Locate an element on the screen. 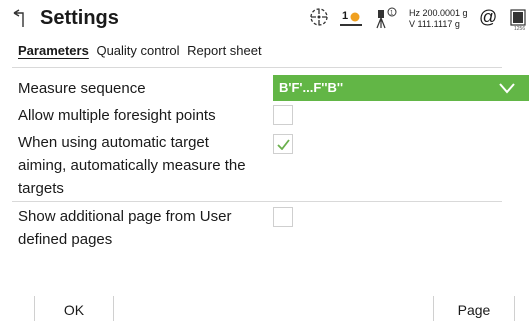 The height and width of the screenshot is (321, 529). allow-multiple-foresight-label: Allow multiple foresight points is located at coordinates (117, 115).